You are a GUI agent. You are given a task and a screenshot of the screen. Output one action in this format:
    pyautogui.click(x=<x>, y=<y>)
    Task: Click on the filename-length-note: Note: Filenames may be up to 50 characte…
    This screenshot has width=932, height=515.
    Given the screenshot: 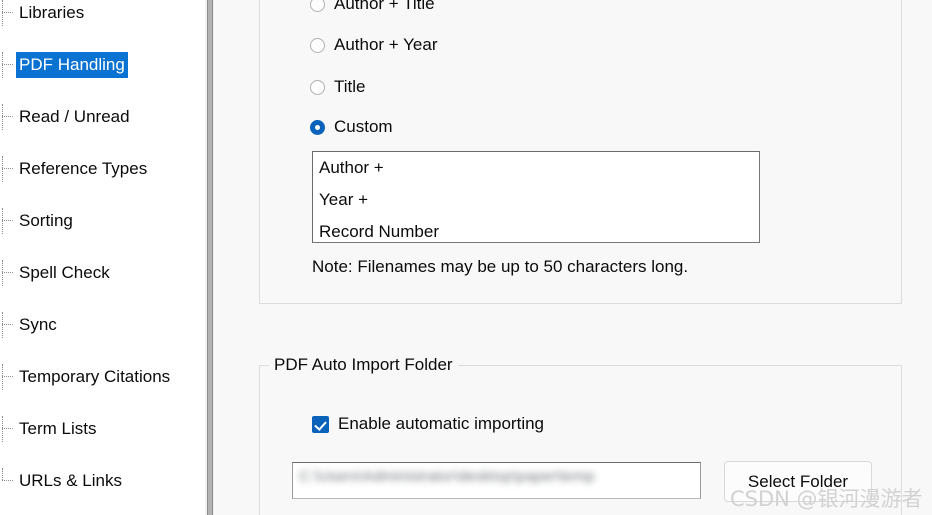 What is the action you would take?
    pyautogui.click(x=500, y=266)
    